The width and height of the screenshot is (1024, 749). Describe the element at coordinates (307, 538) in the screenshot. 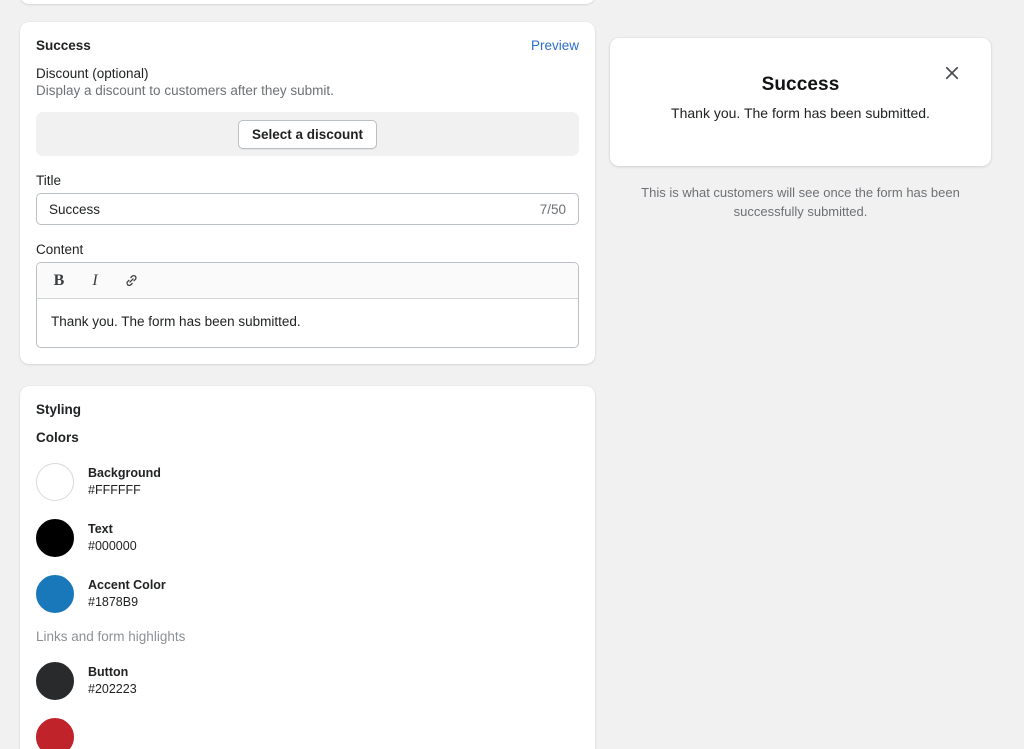

I see `color-row-text: Text #000000` at that location.